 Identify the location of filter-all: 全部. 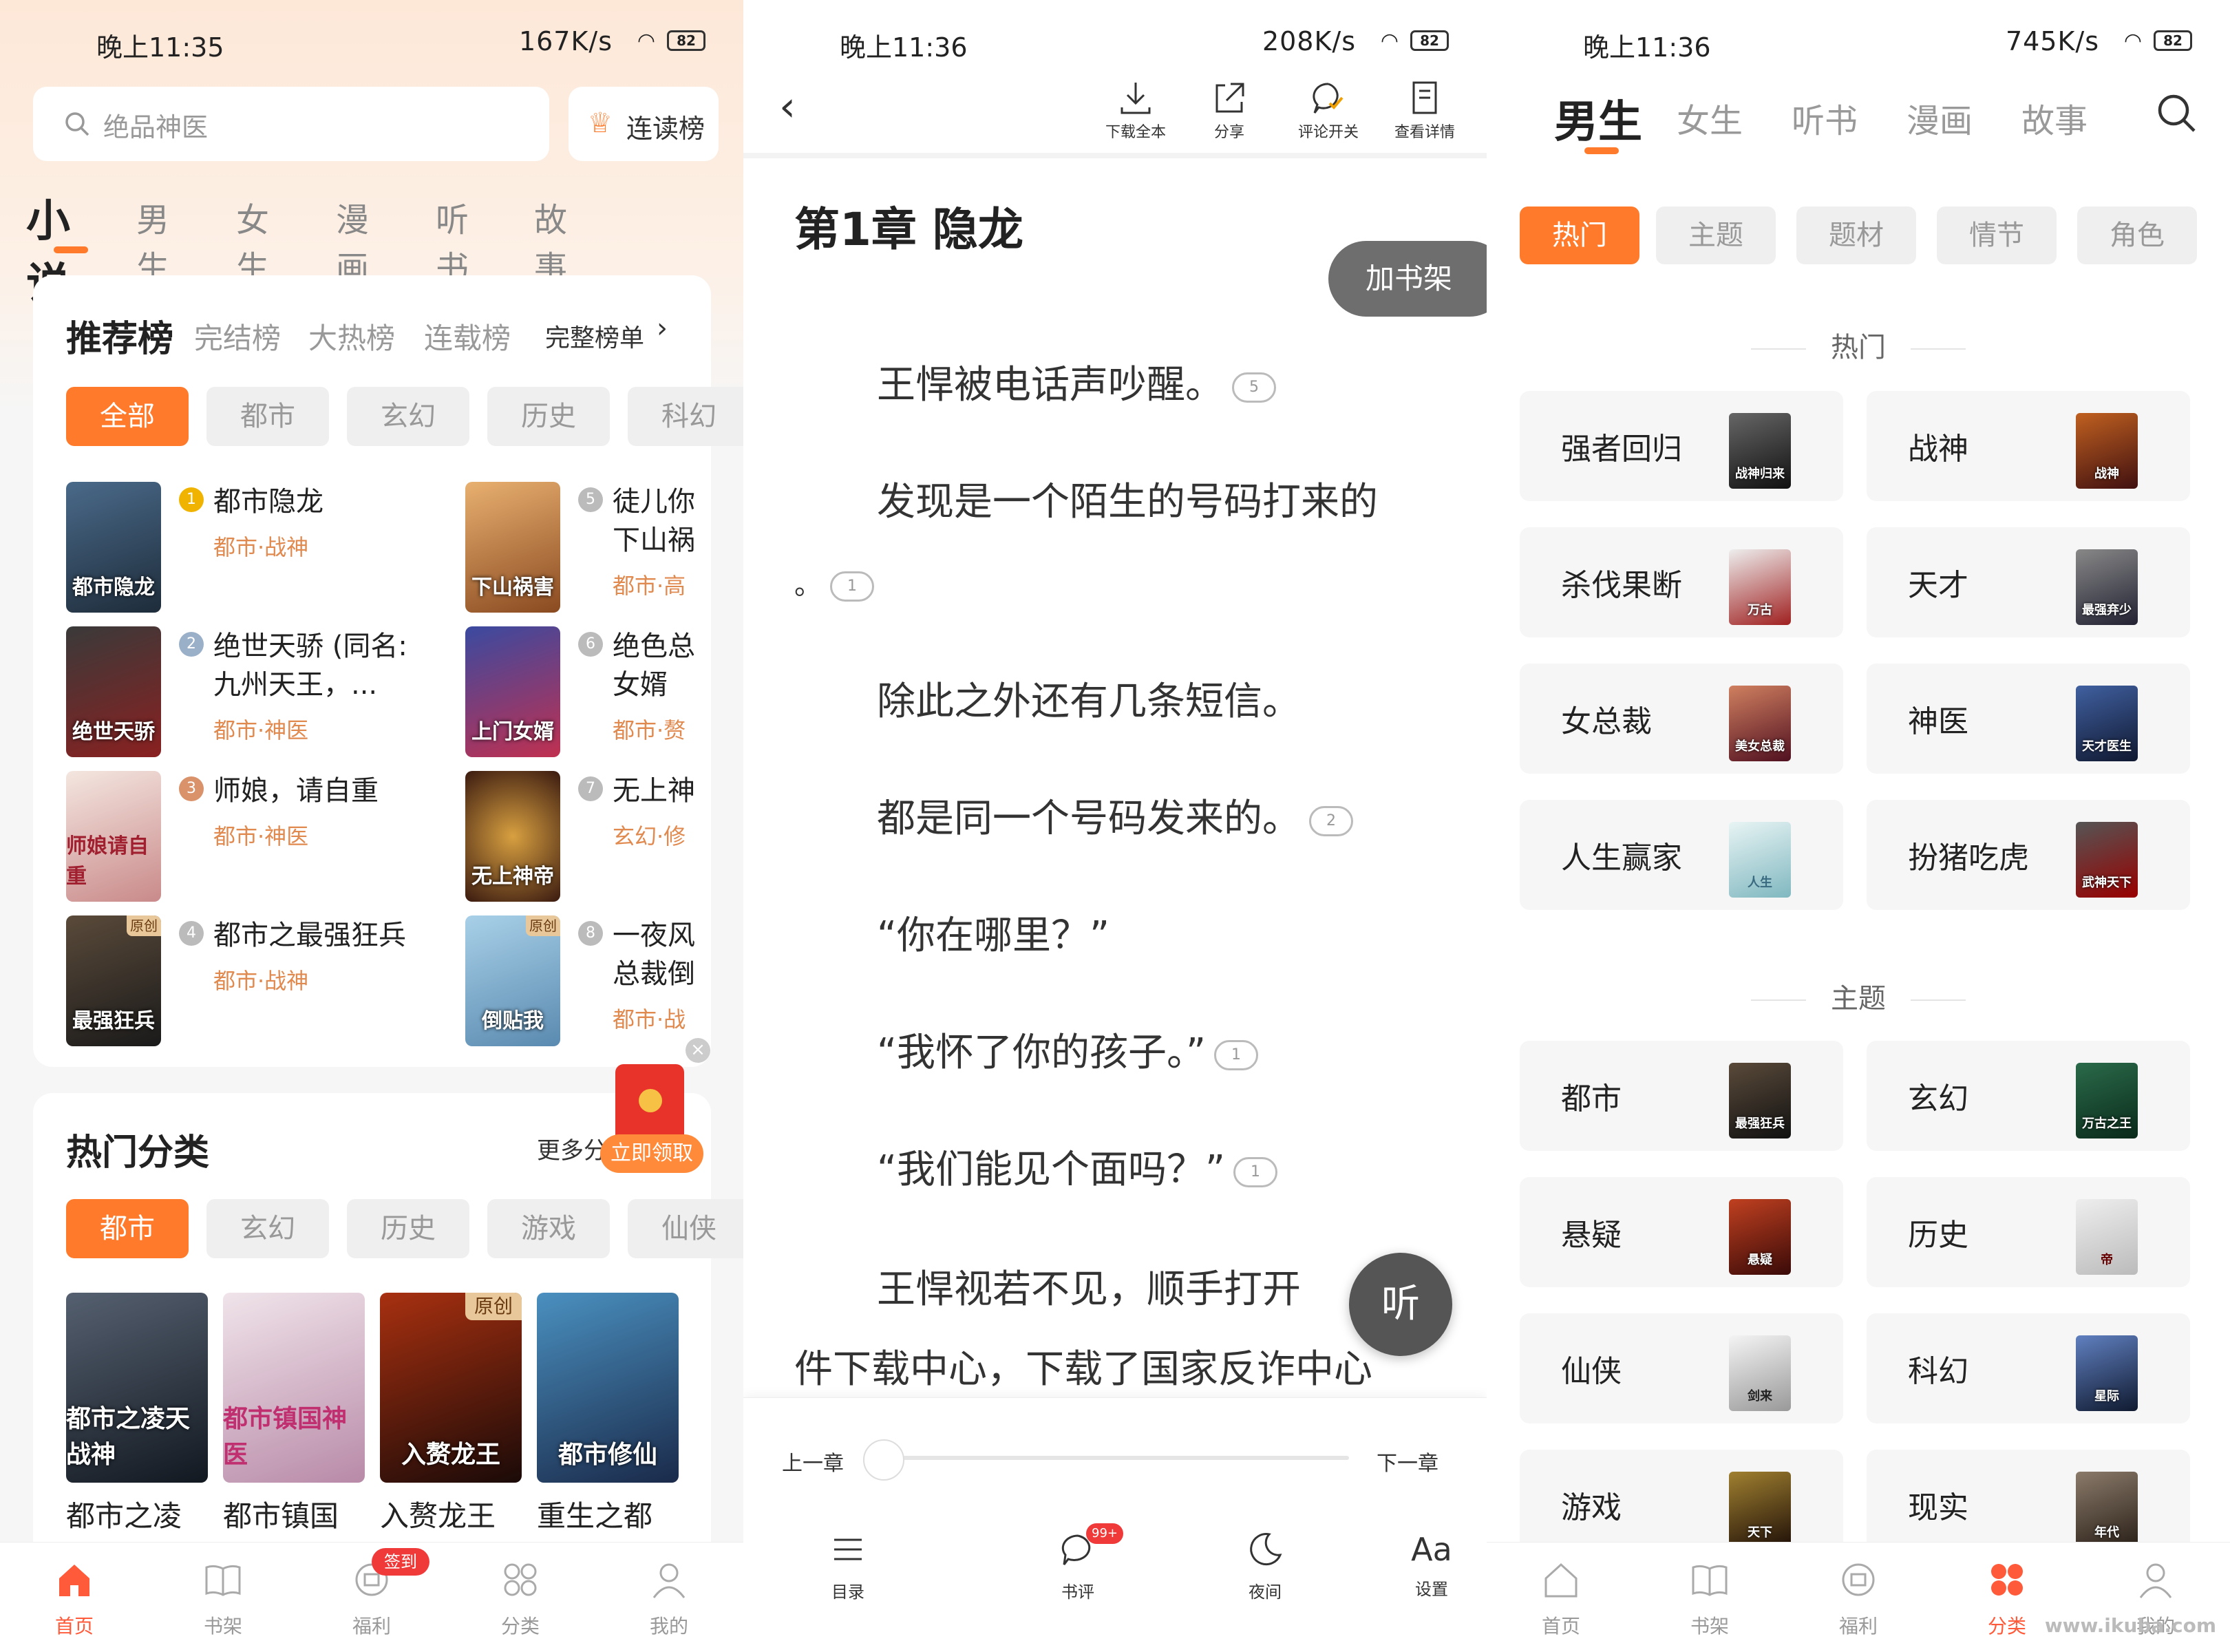
(127, 417).